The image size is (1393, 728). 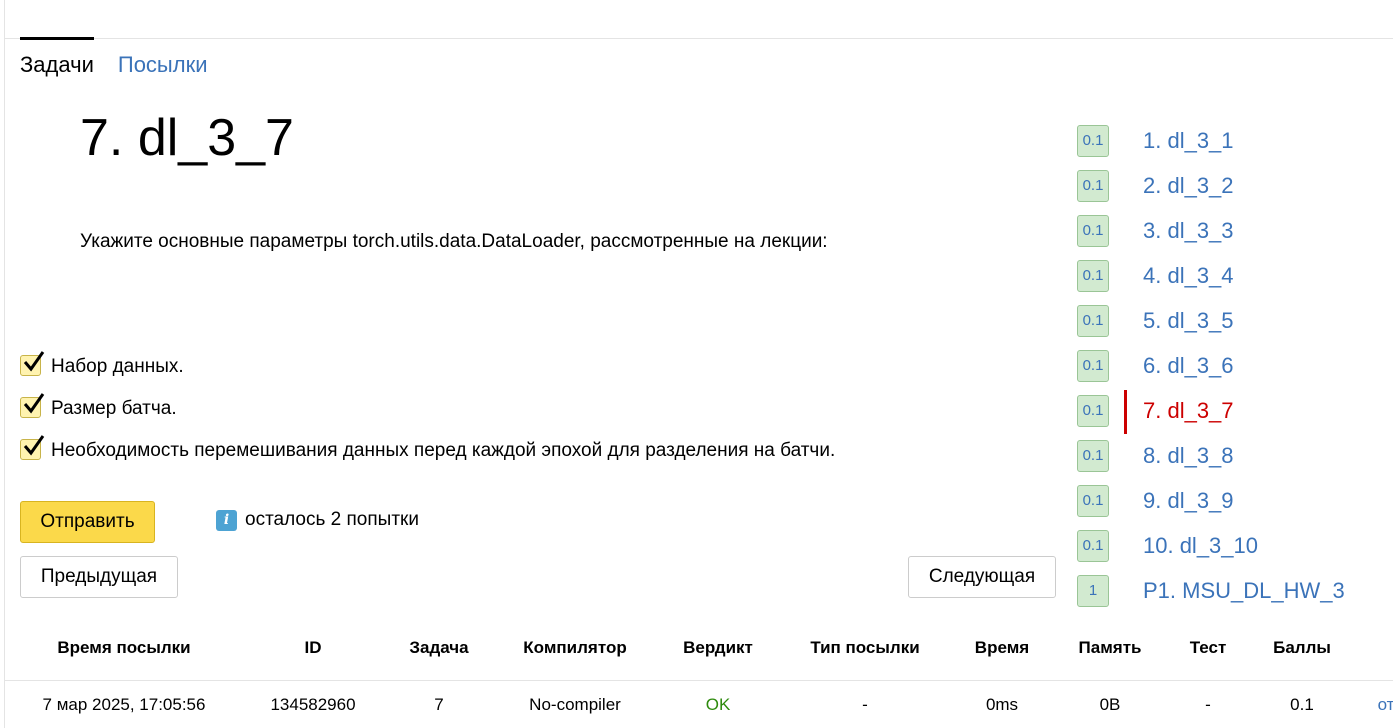 I want to click on problem-link: 9. dl_3_9, so click(x=1188, y=501).